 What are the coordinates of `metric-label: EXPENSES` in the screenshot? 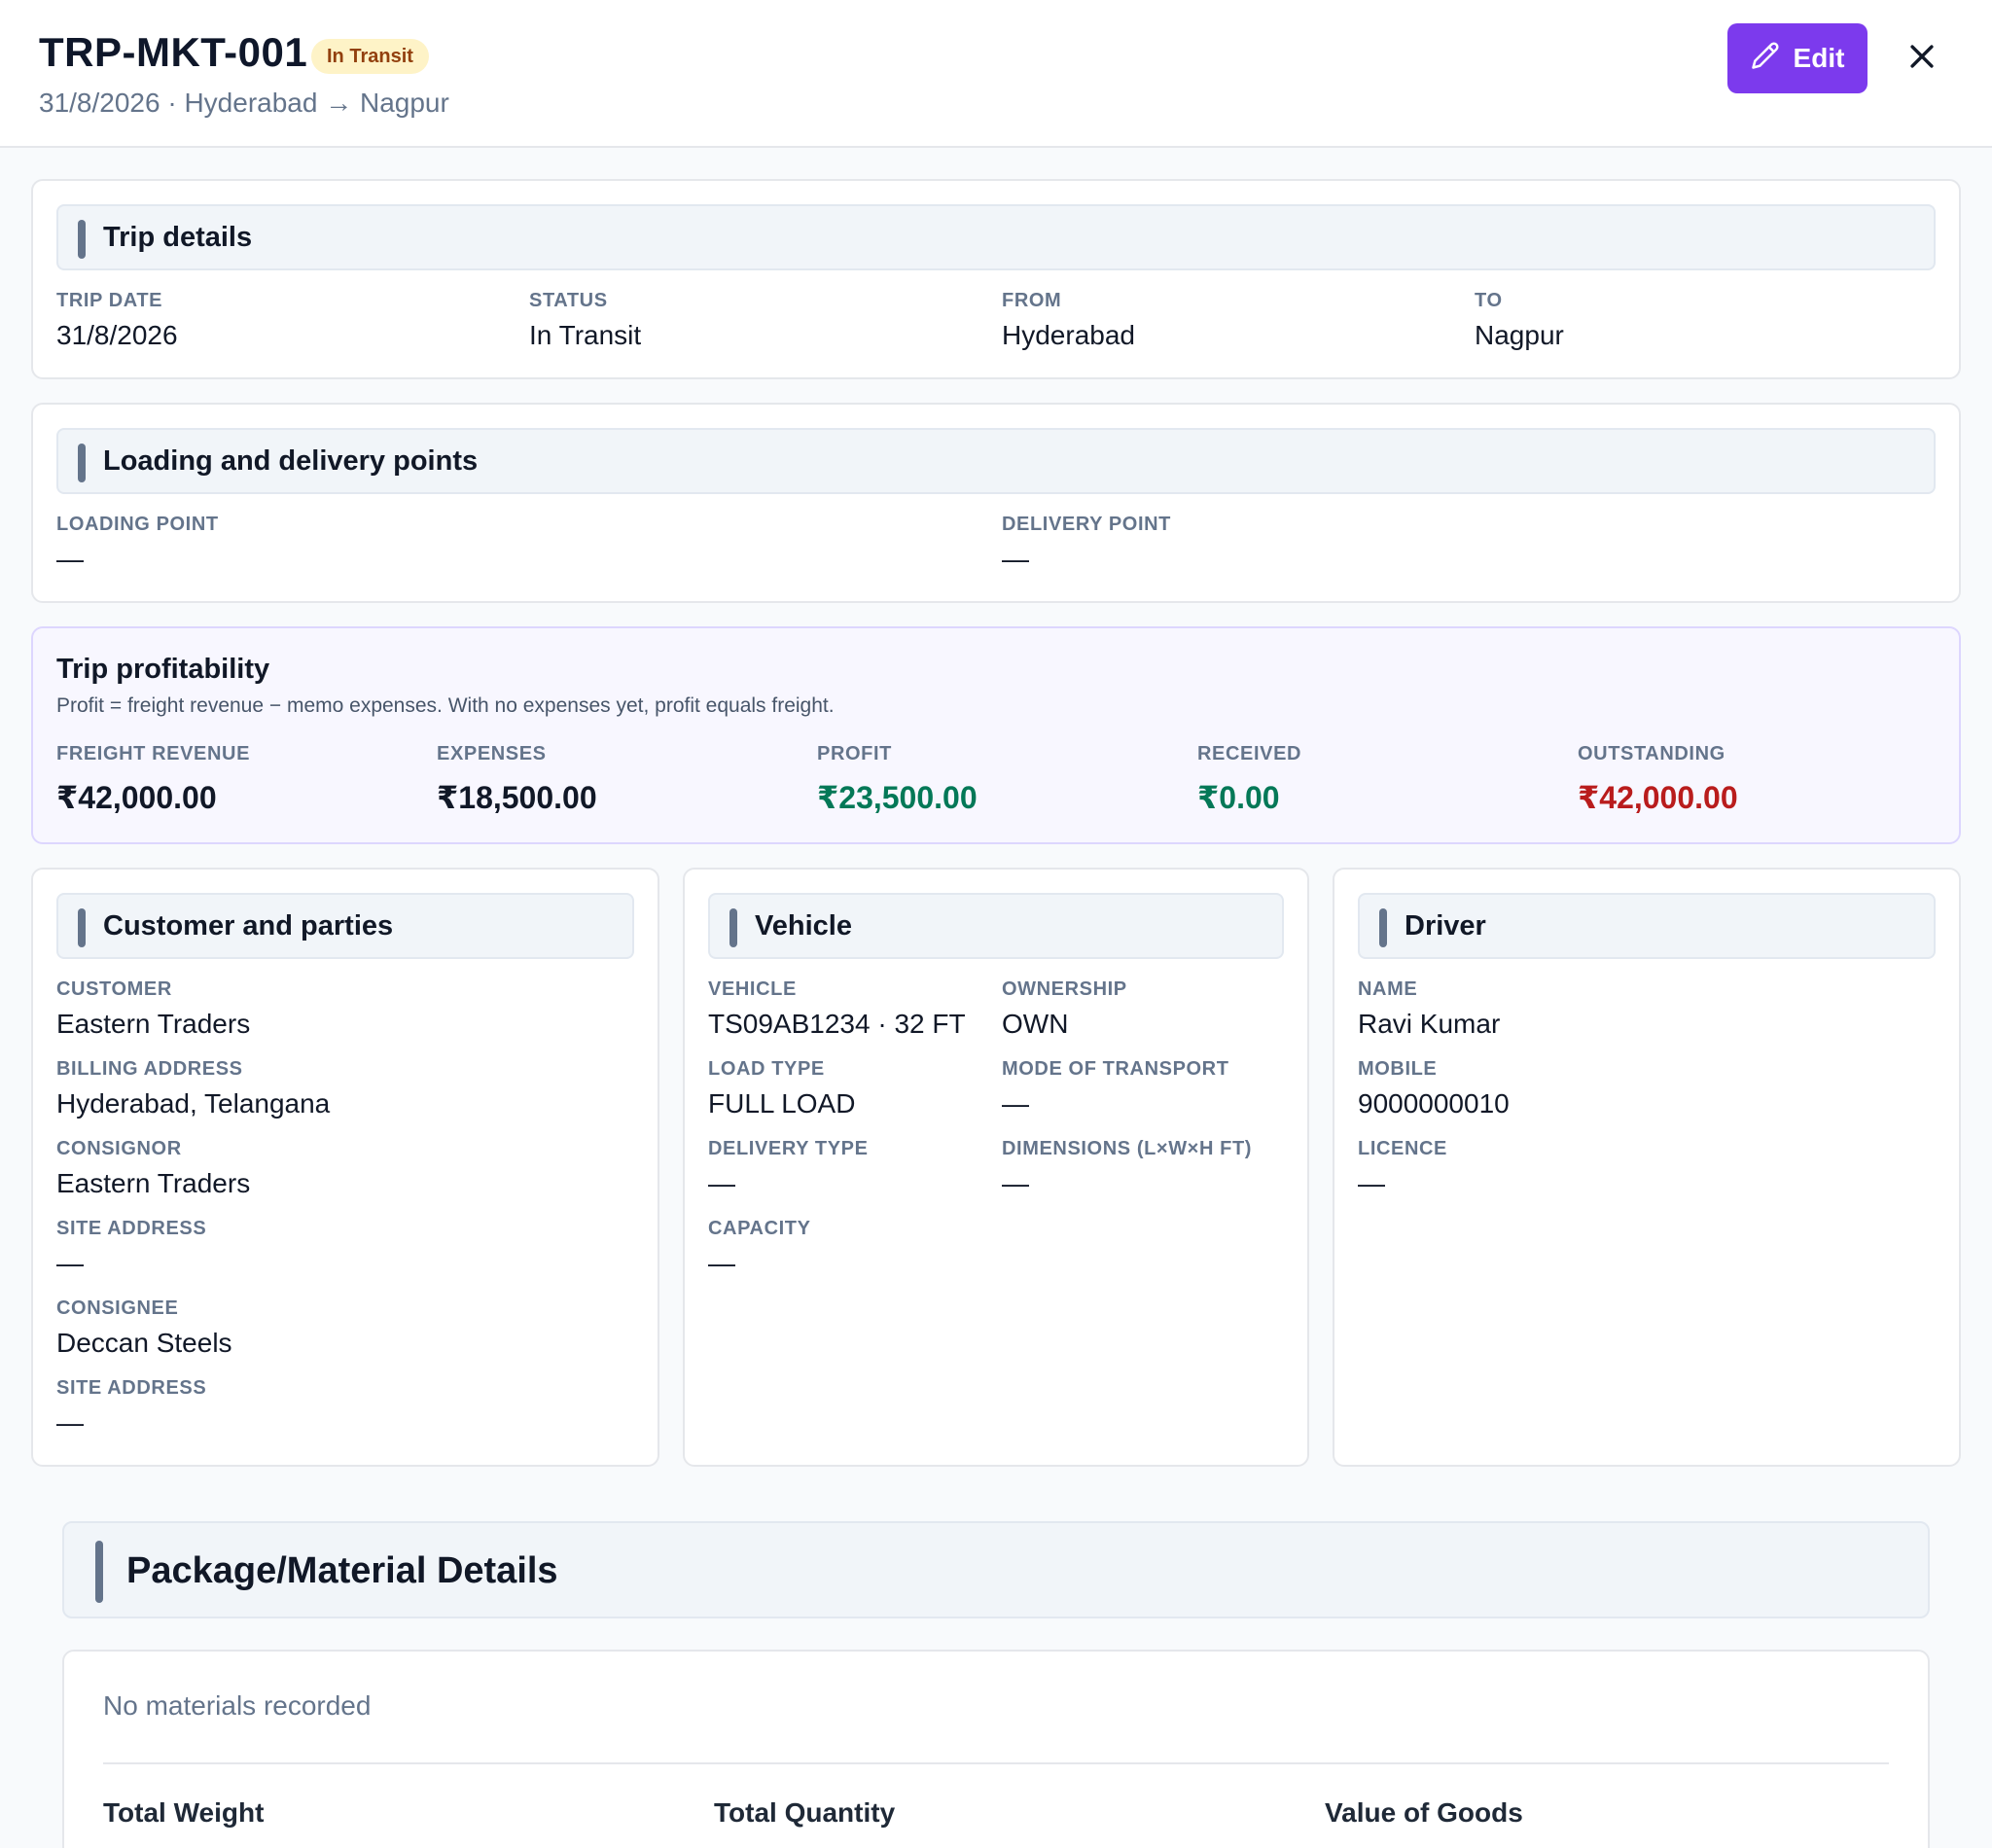 It's located at (492, 754).